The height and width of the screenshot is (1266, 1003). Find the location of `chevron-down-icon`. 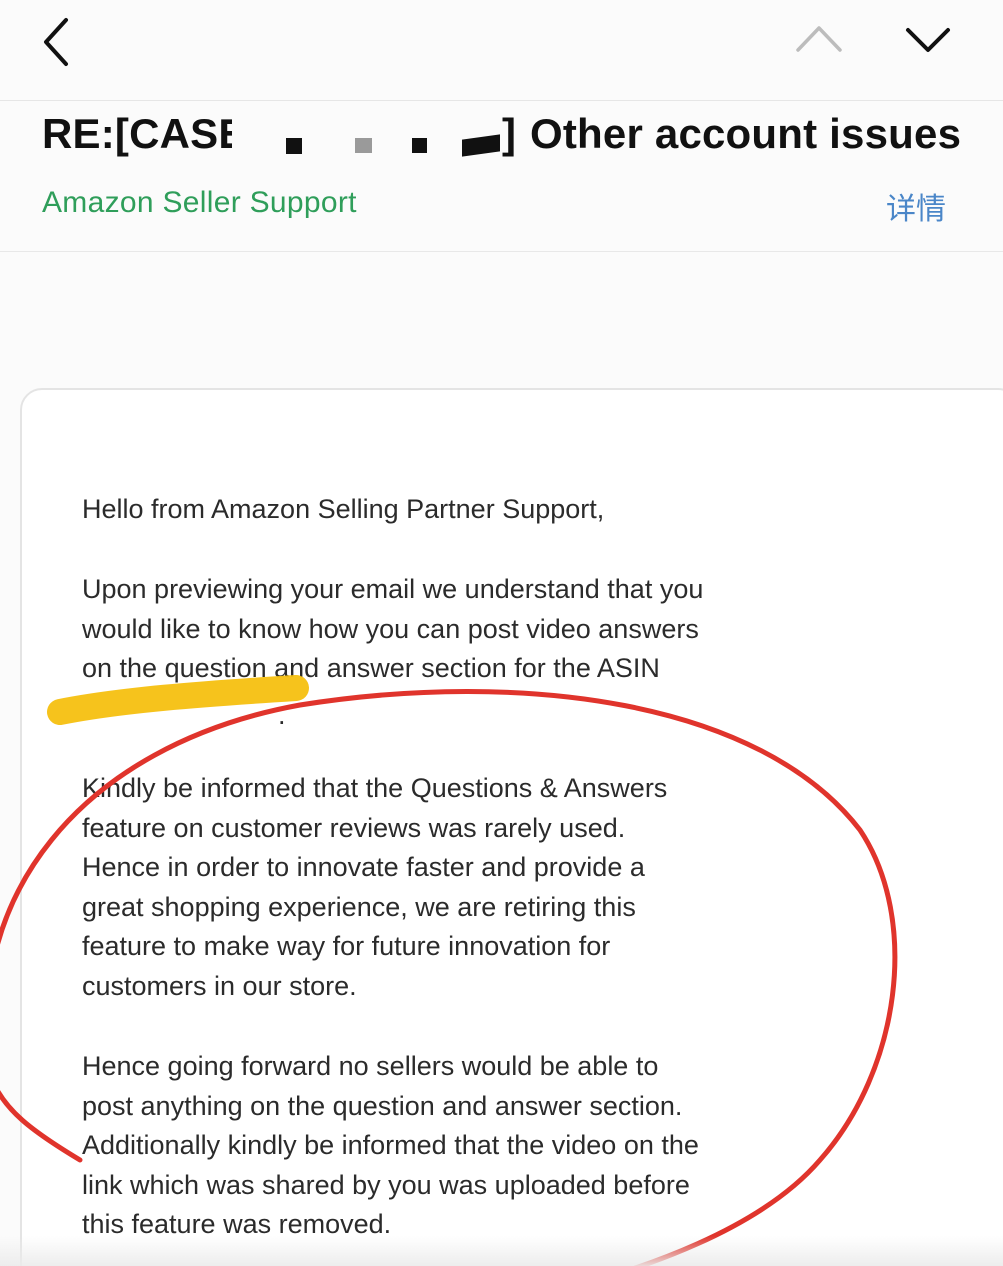

chevron-down-icon is located at coordinates (928, 40).